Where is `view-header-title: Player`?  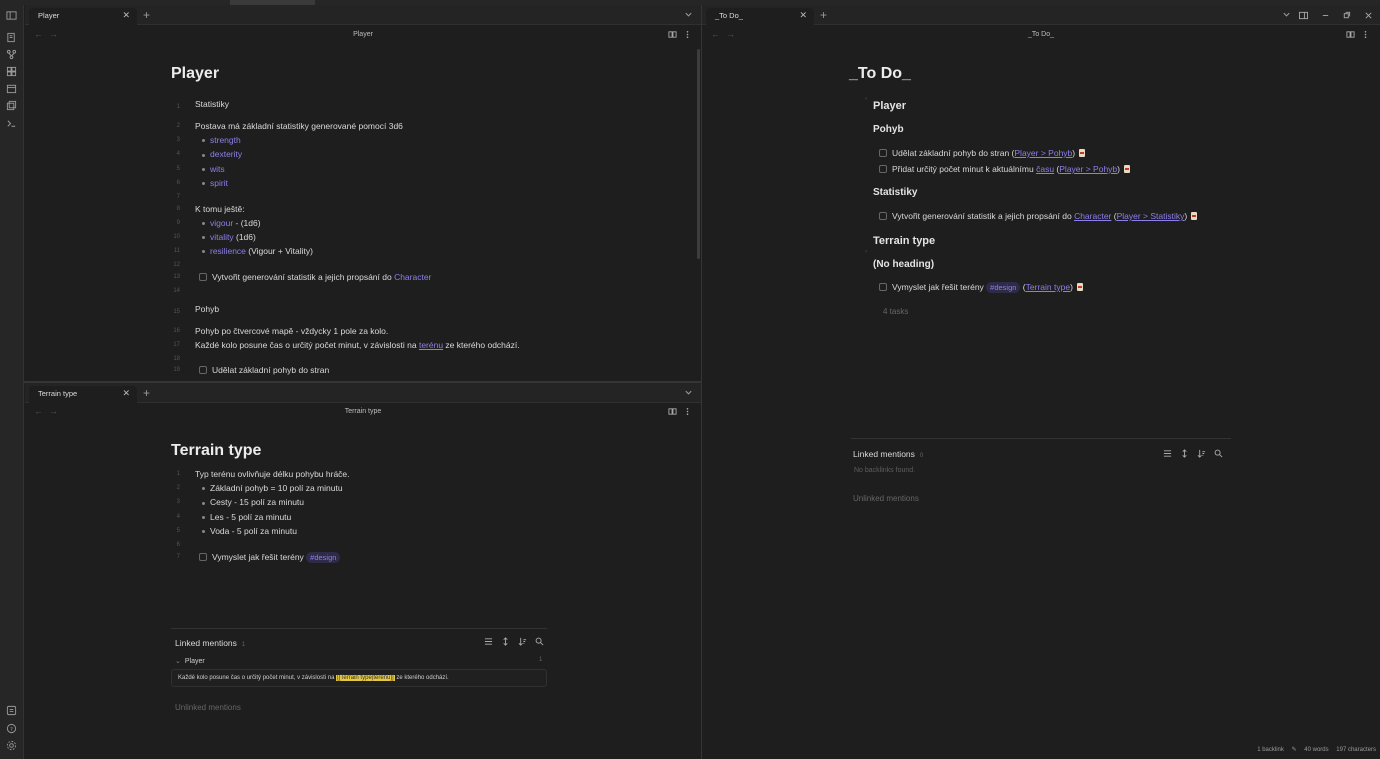 view-header-title: Player is located at coordinates (363, 34).